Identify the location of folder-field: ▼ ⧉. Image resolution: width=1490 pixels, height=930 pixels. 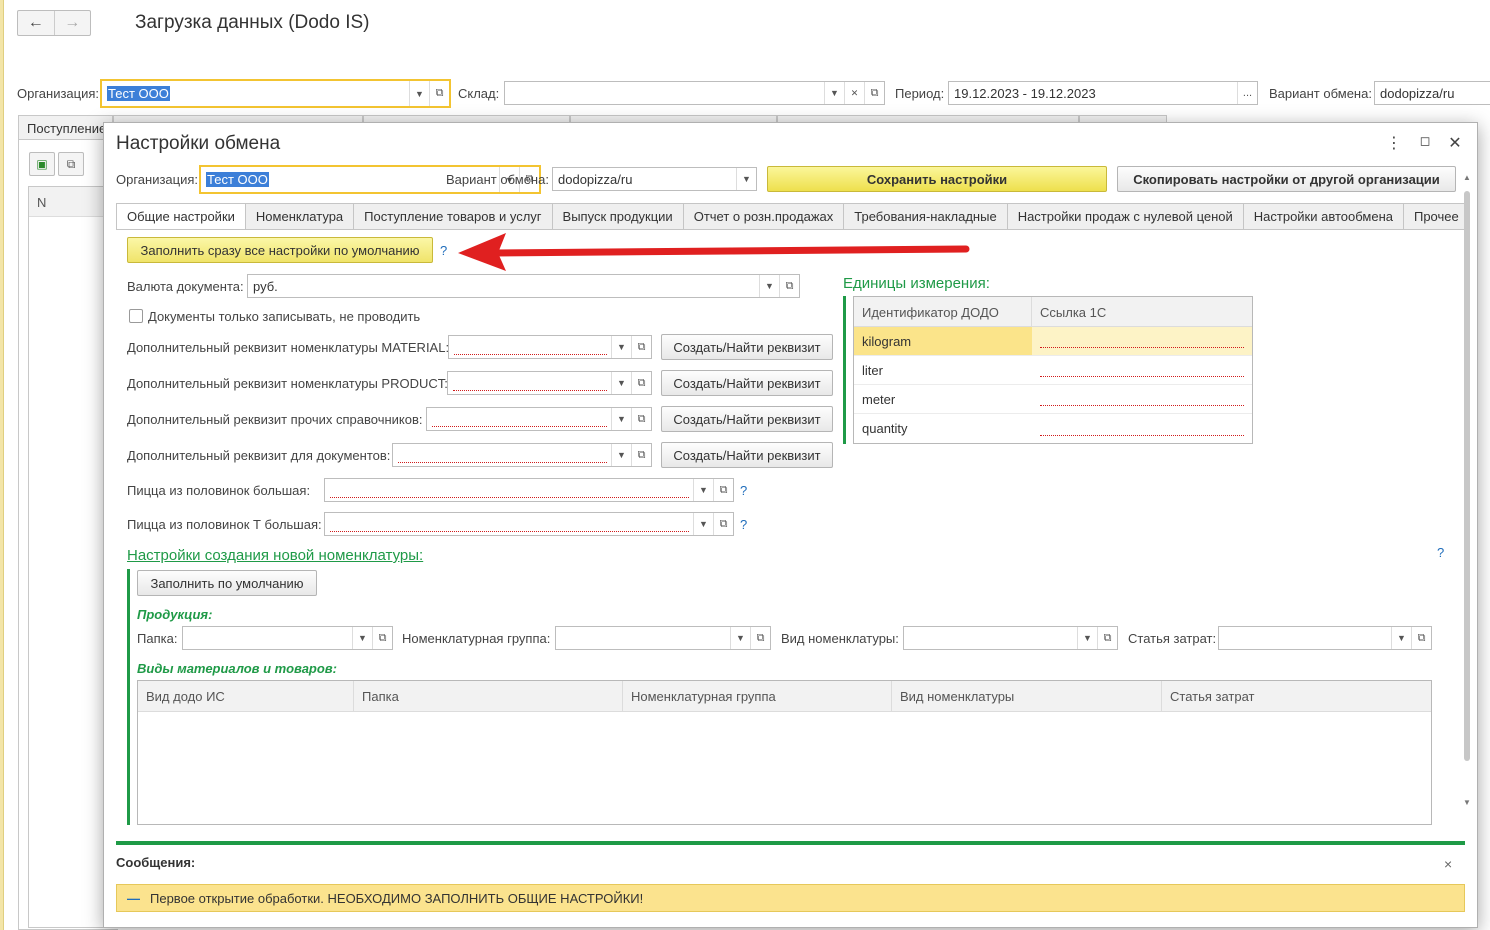
(287, 638).